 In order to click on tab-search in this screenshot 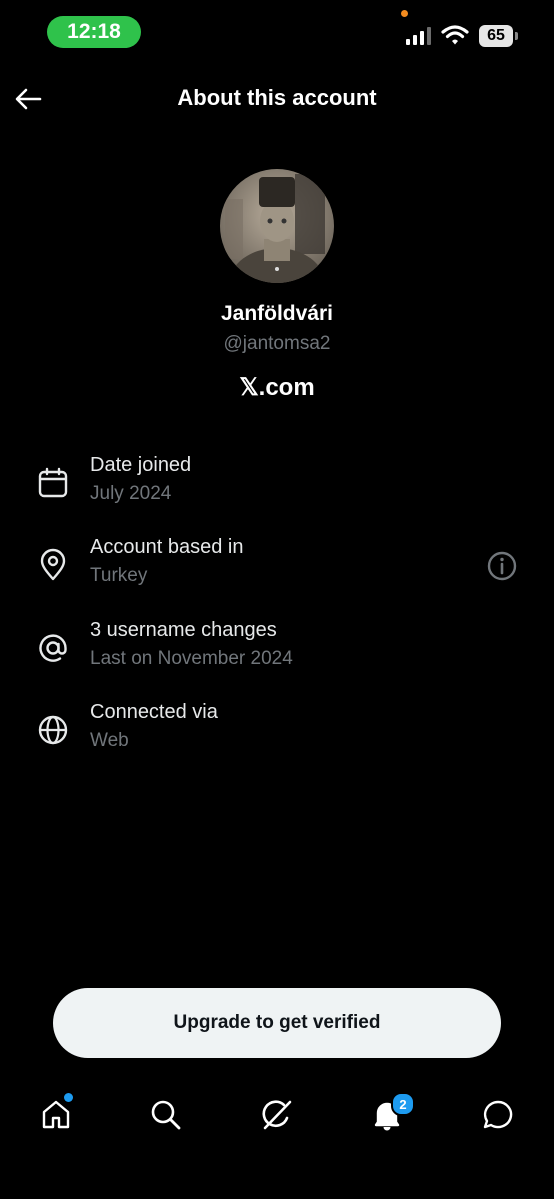, I will do `click(166, 1115)`.